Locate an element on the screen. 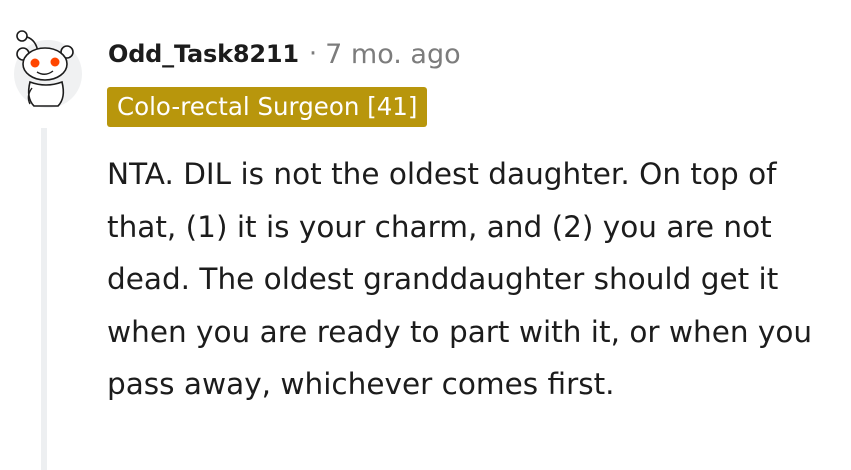 This screenshot has width=851, height=470. comment-meta: Odd_Task8211 · 7 mo. ago is located at coordinates (284, 54).